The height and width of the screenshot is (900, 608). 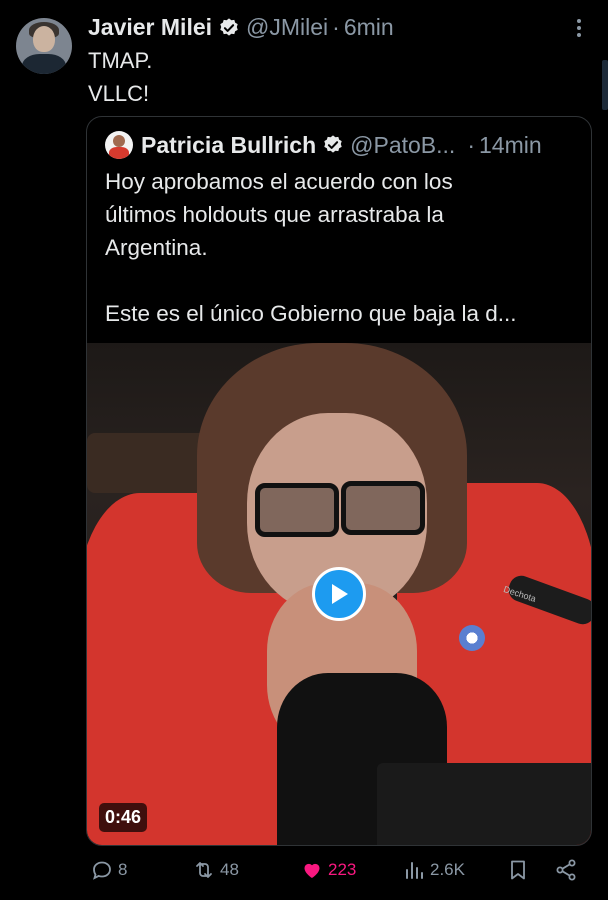 What do you see at coordinates (215, 870) in the screenshot?
I see `repost-button: 48` at bounding box center [215, 870].